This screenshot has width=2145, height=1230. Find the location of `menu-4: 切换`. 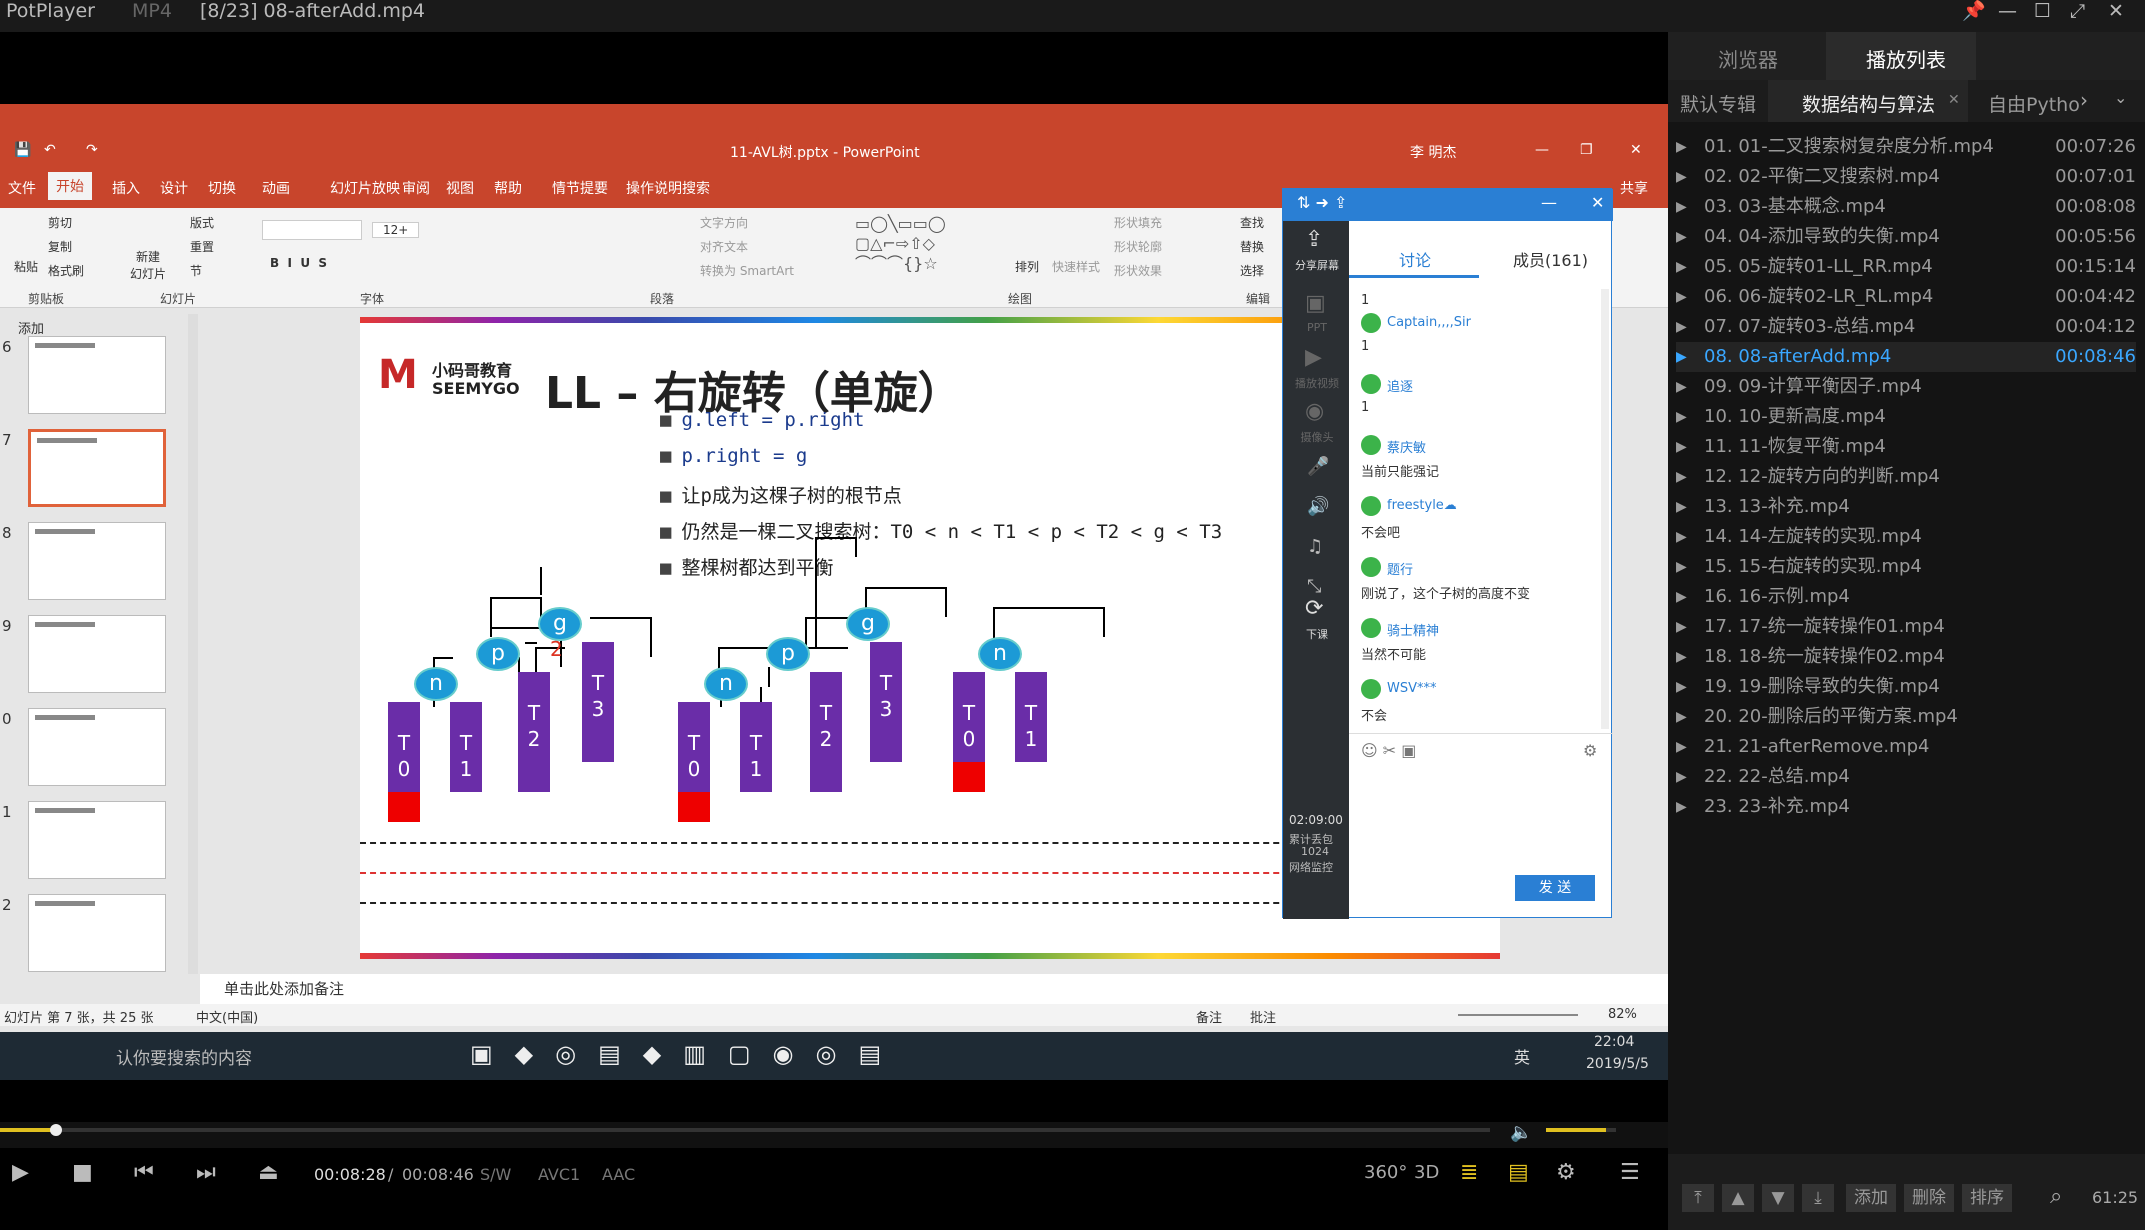

menu-4: 切换 is located at coordinates (222, 188).